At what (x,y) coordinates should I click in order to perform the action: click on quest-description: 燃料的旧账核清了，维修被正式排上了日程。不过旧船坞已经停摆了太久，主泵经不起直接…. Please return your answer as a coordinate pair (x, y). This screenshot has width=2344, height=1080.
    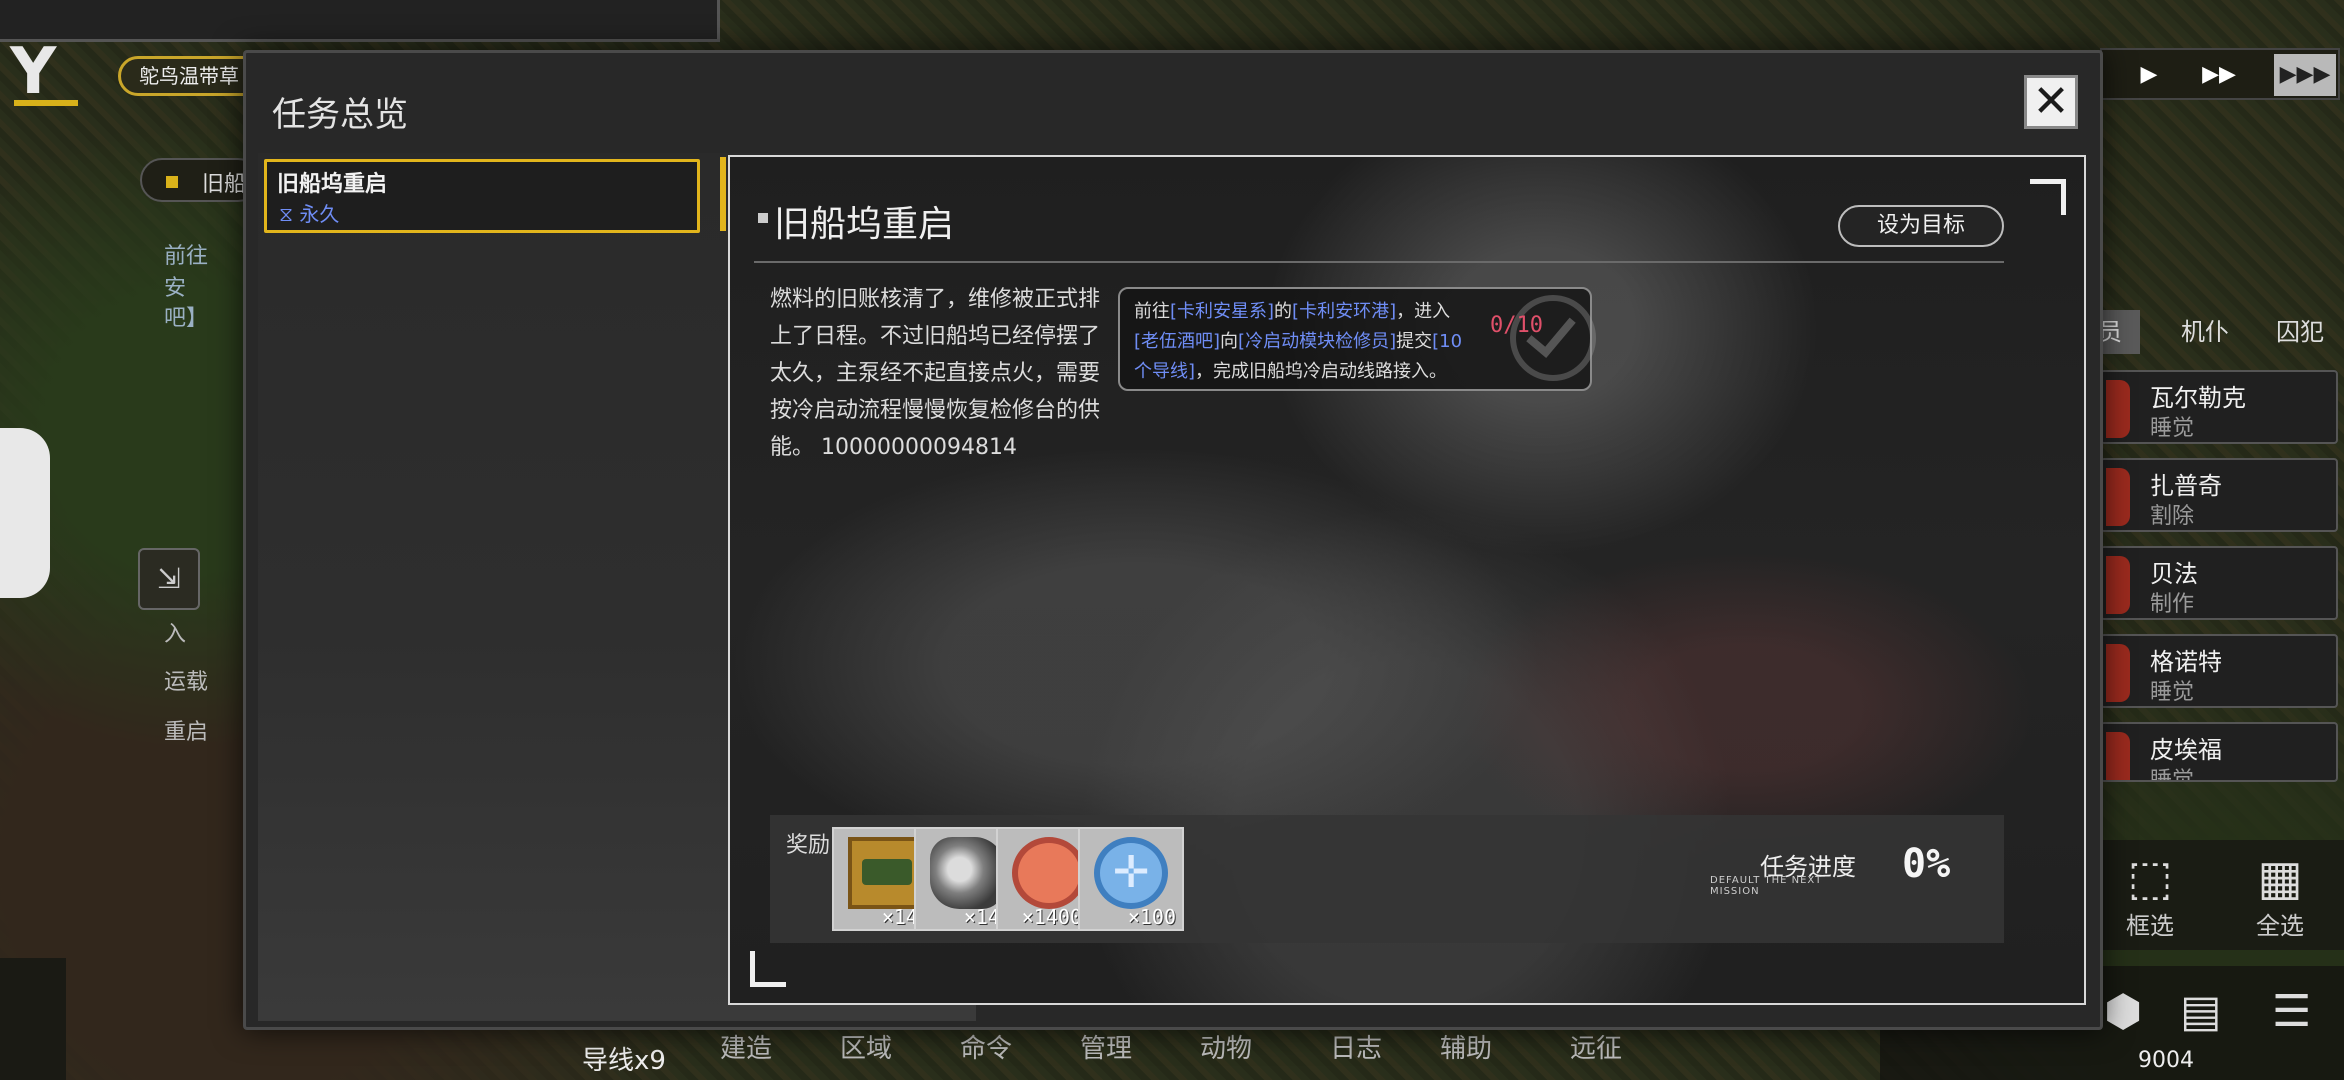
    Looking at the image, I should click on (935, 373).